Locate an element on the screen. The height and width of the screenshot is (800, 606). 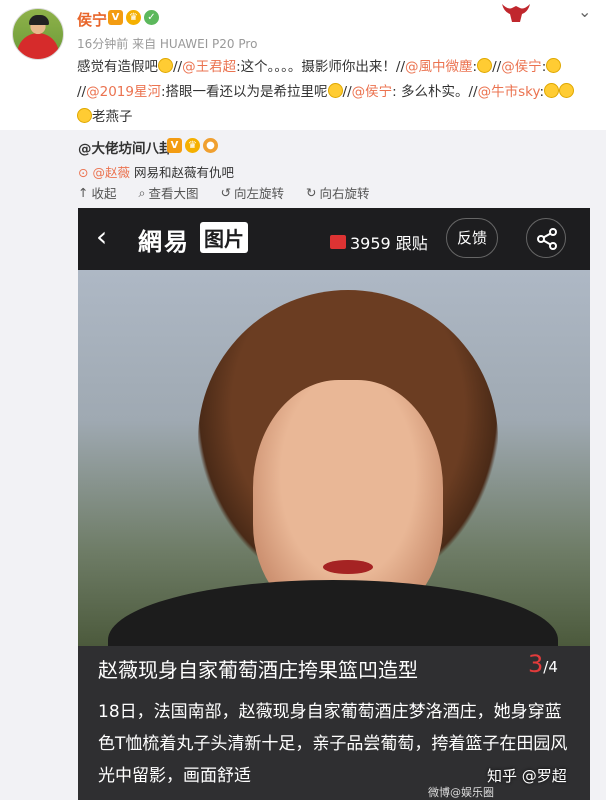
rotate-left-icon: ↺ is located at coordinates (226, 192).